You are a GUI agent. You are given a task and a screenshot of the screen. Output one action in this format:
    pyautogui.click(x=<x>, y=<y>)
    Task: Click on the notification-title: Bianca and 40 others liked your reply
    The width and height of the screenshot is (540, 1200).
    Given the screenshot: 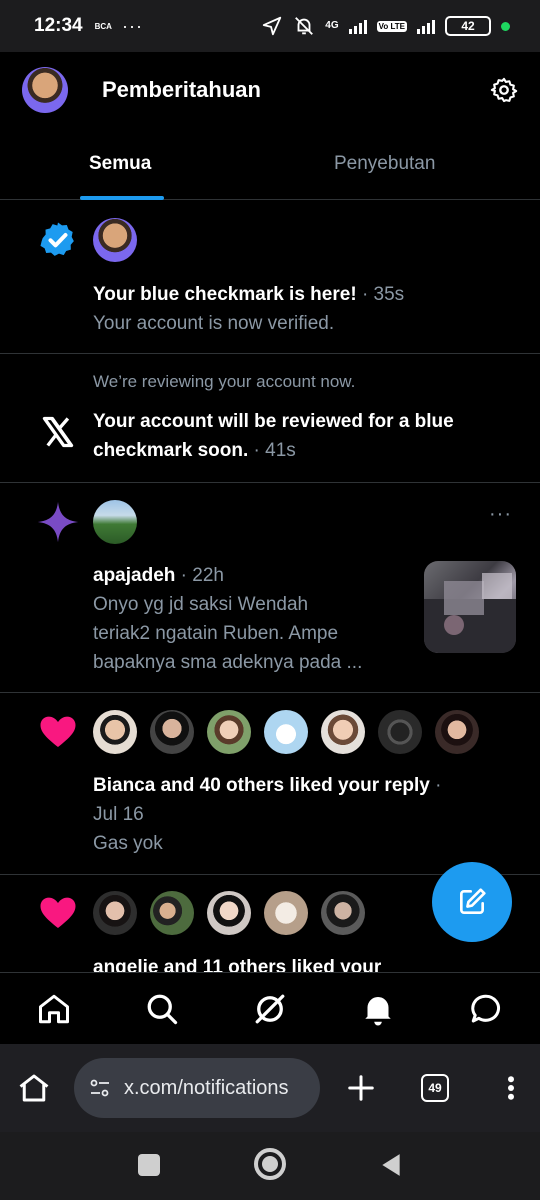 What is the action you would take?
    pyautogui.click(x=261, y=785)
    